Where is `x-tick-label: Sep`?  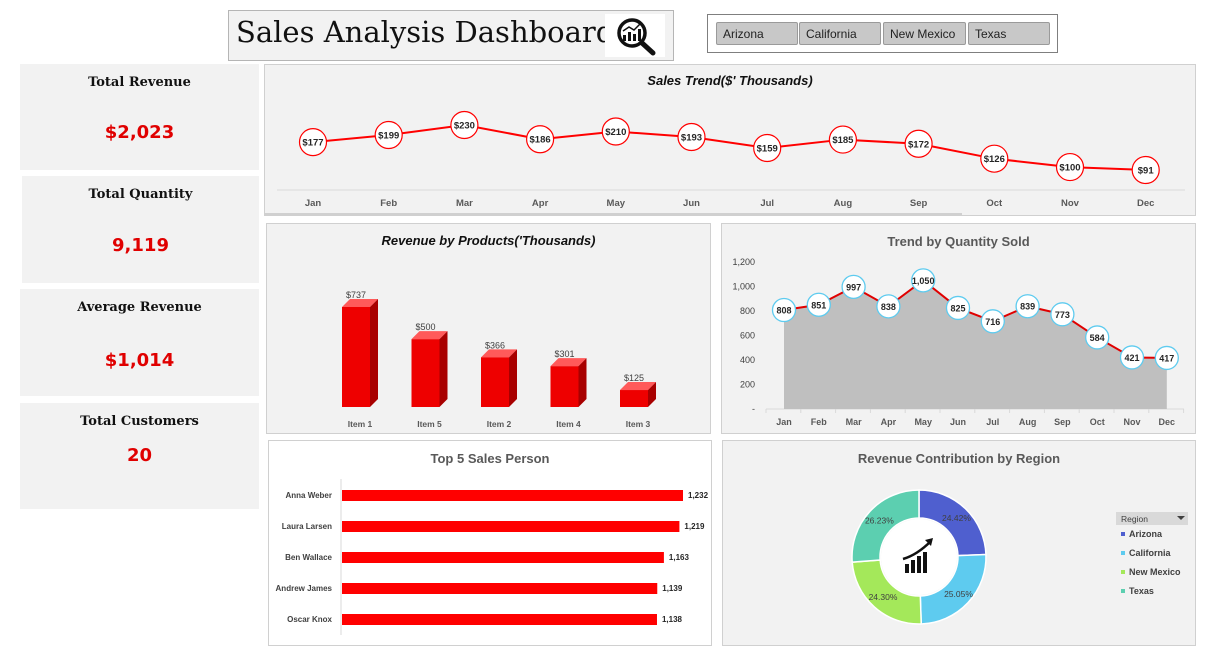
x-tick-label: Sep is located at coordinates (919, 203).